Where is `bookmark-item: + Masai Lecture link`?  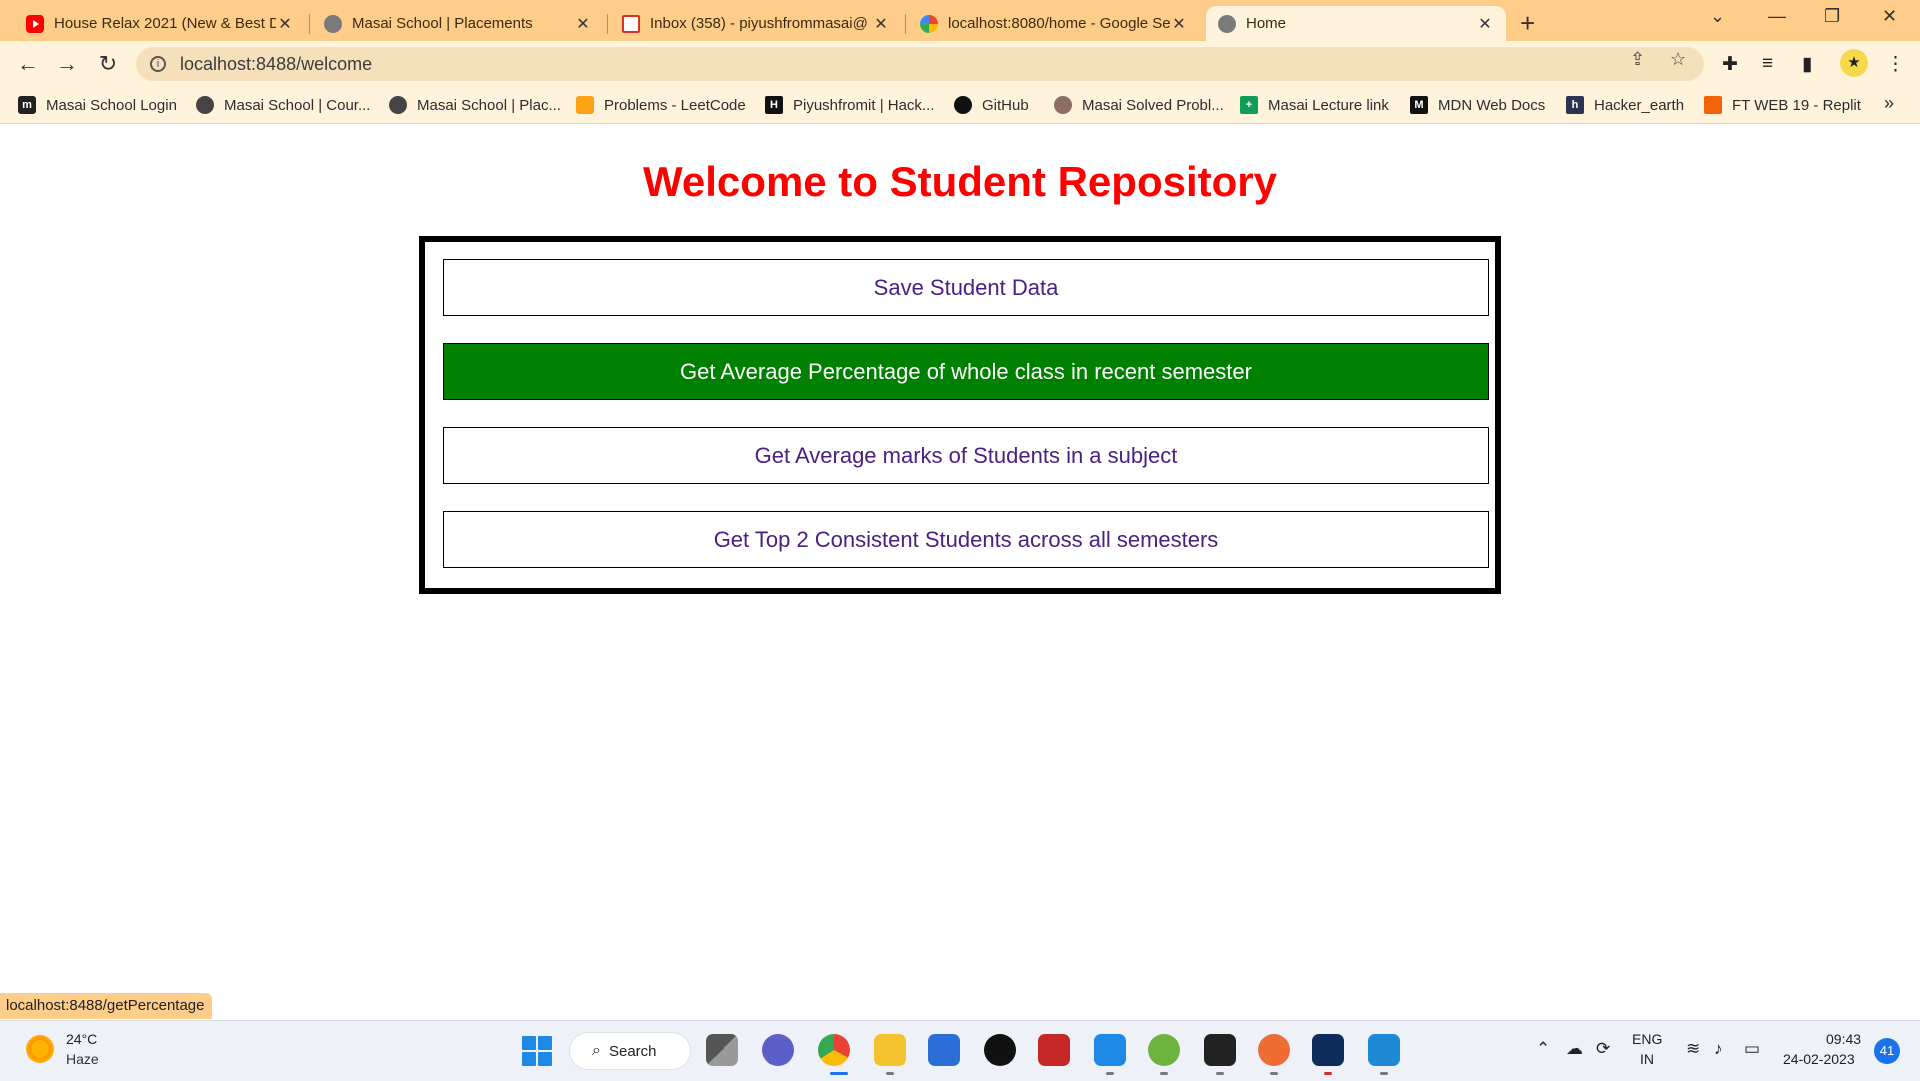 bookmark-item: + Masai Lecture link is located at coordinates (1314, 105).